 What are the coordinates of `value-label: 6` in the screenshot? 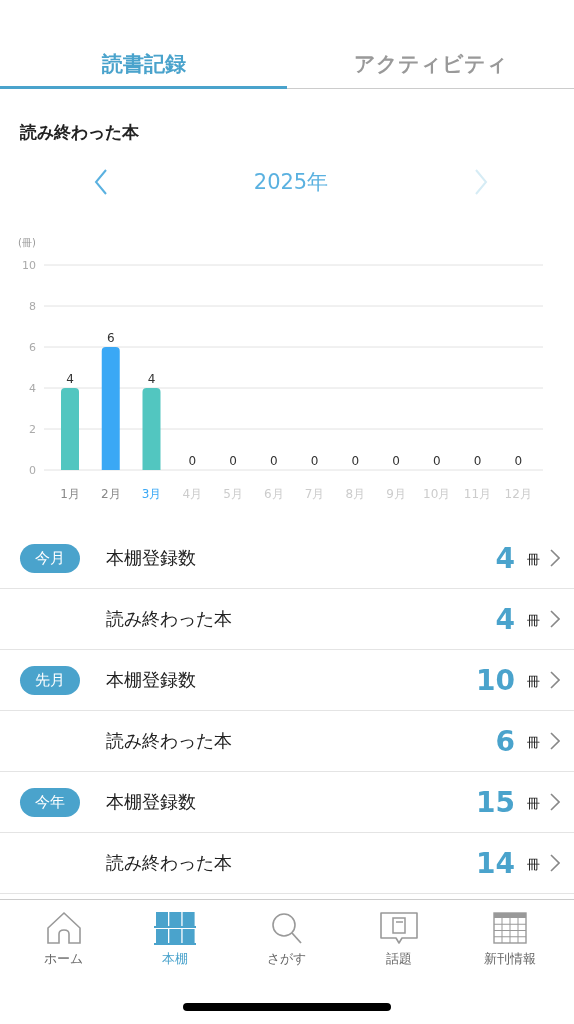 It's located at (110, 338).